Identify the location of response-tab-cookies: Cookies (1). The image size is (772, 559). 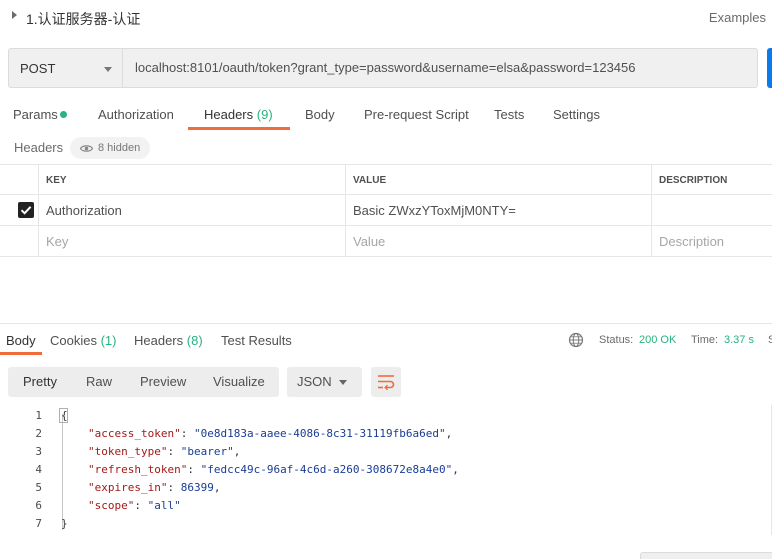
(83, 340).